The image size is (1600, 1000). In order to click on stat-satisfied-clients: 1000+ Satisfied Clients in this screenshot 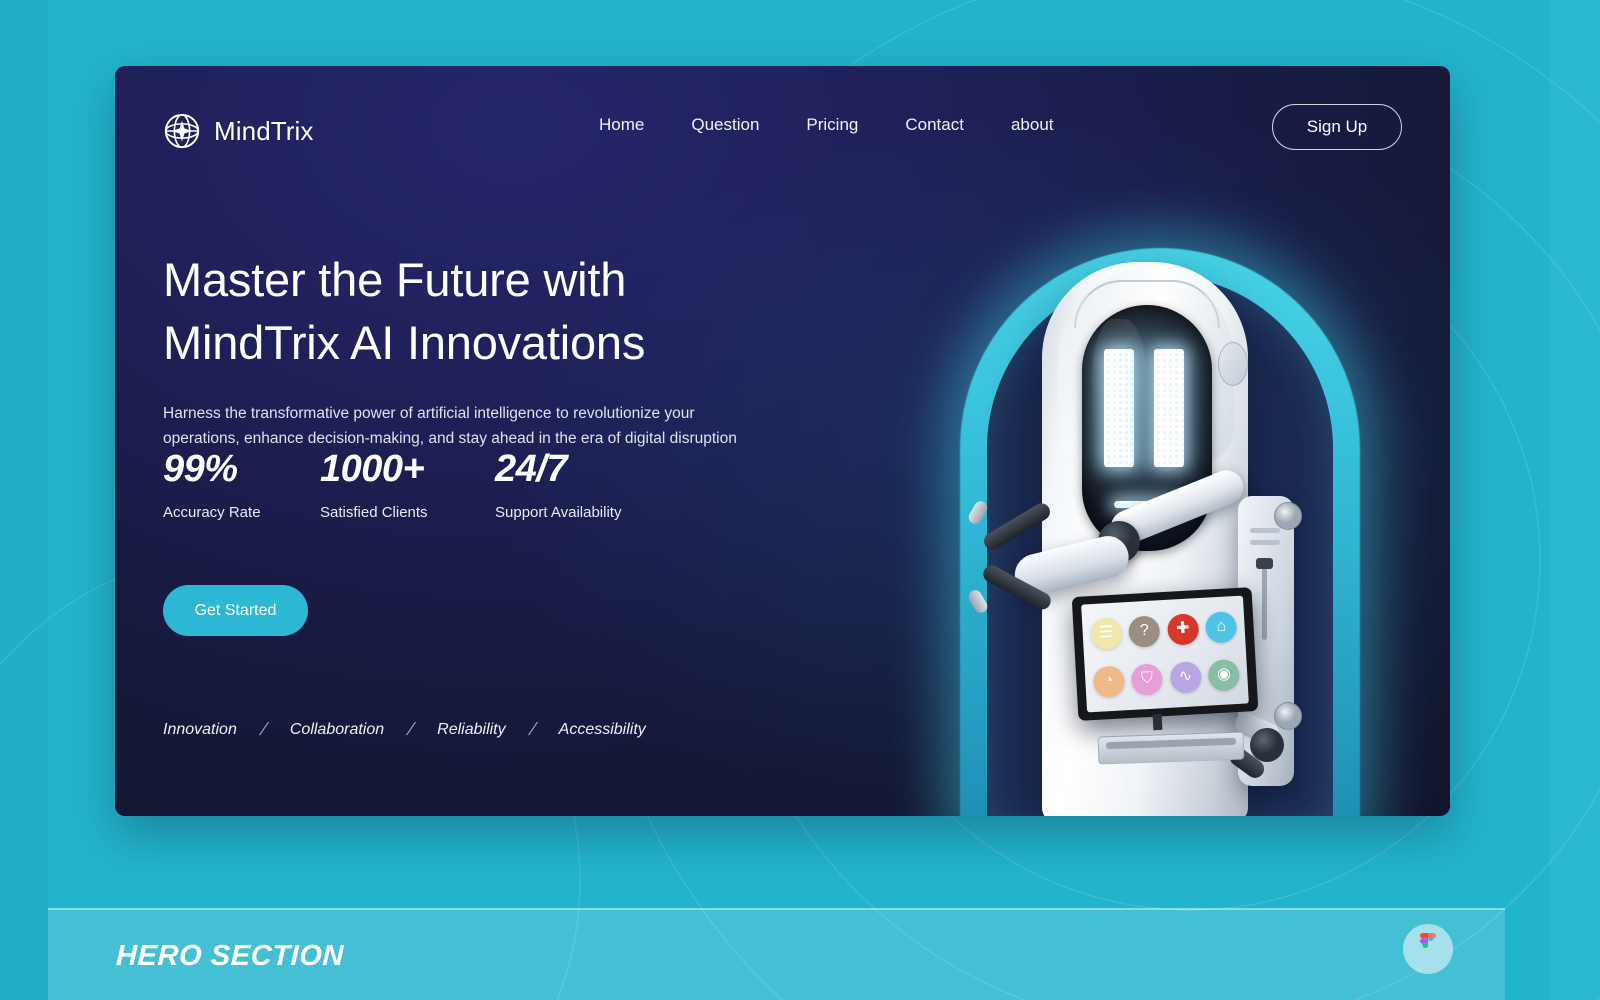, I will do `click(407, 484)`.